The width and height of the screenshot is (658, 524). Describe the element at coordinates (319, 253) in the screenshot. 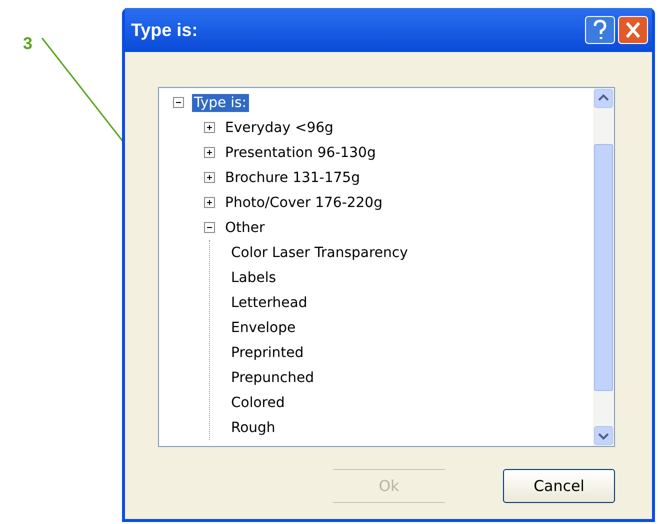

I see `tree-item: Color Laser Transparency` at that location.